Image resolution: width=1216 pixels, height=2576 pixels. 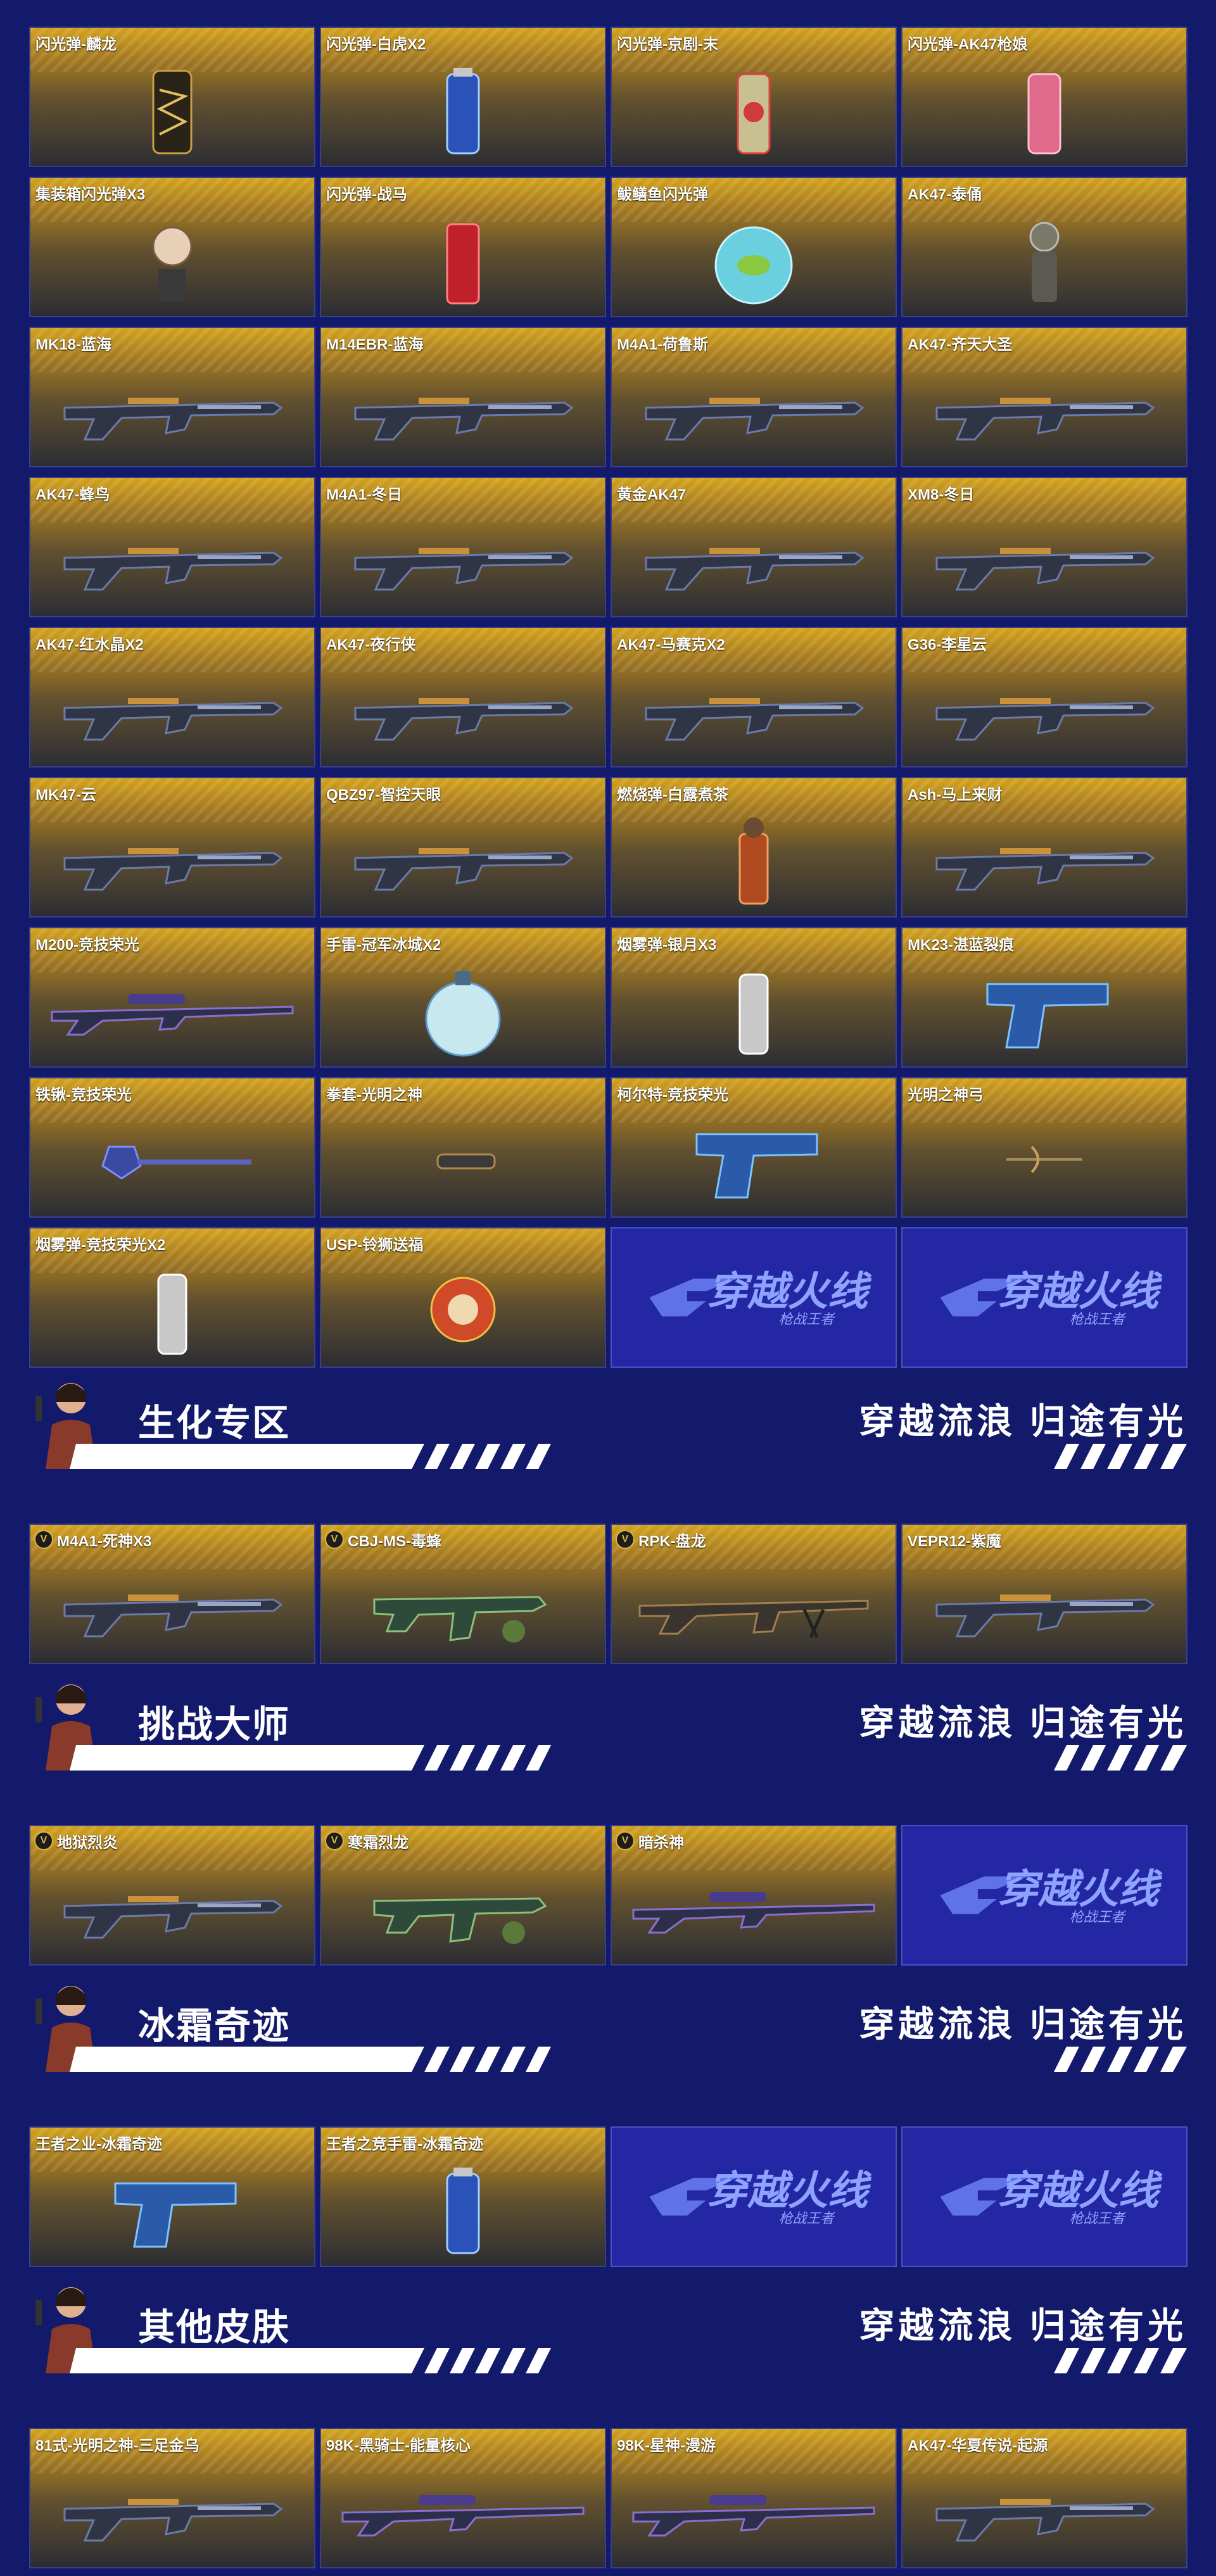 What do you see at coordinates (754, 697) in the screenshot?
I see `item-card: AK47-马赛克X2` at bounding box center [754, 697].